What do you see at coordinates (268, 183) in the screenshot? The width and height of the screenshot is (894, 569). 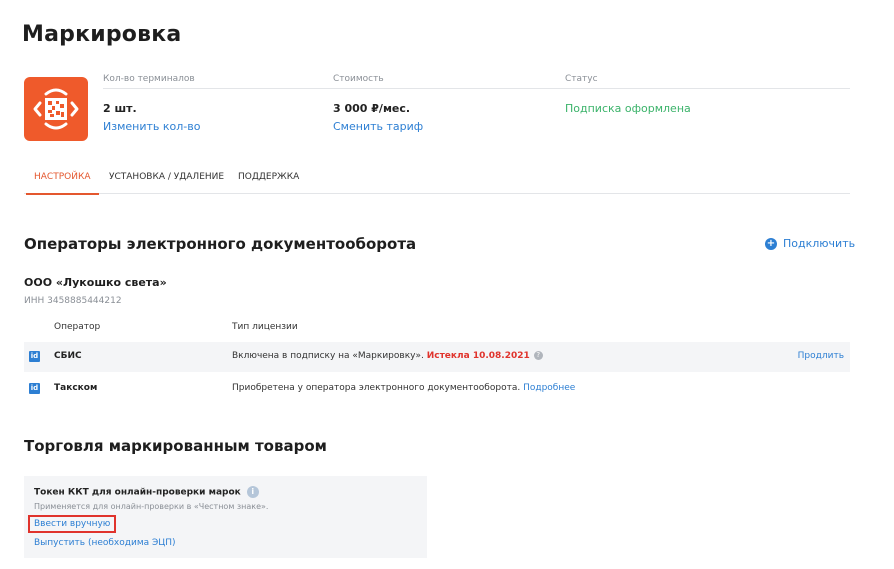 I see `tab-support: ПОДДЕРЖКА` at bounding box center [268, 183].